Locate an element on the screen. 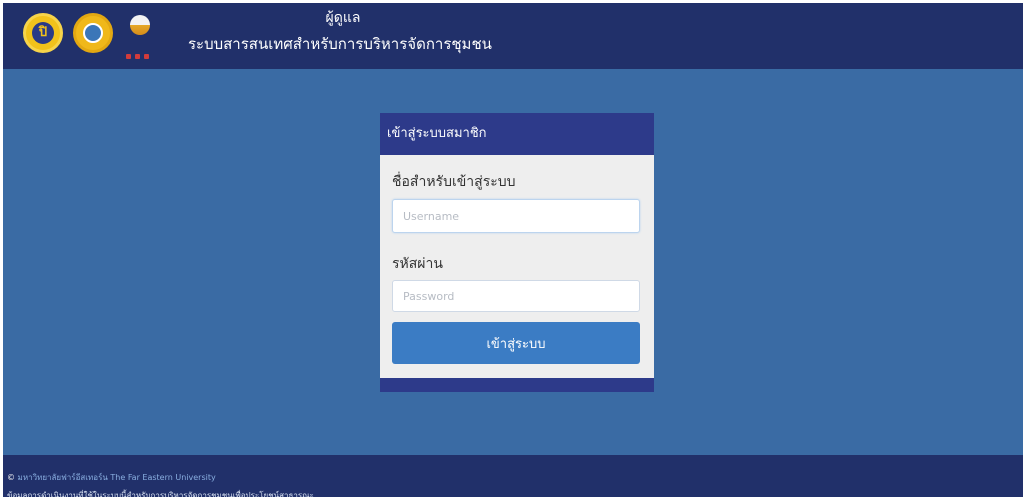 The image size is (1026, 497). login-panel-footer is located at coordinates (517, 385).